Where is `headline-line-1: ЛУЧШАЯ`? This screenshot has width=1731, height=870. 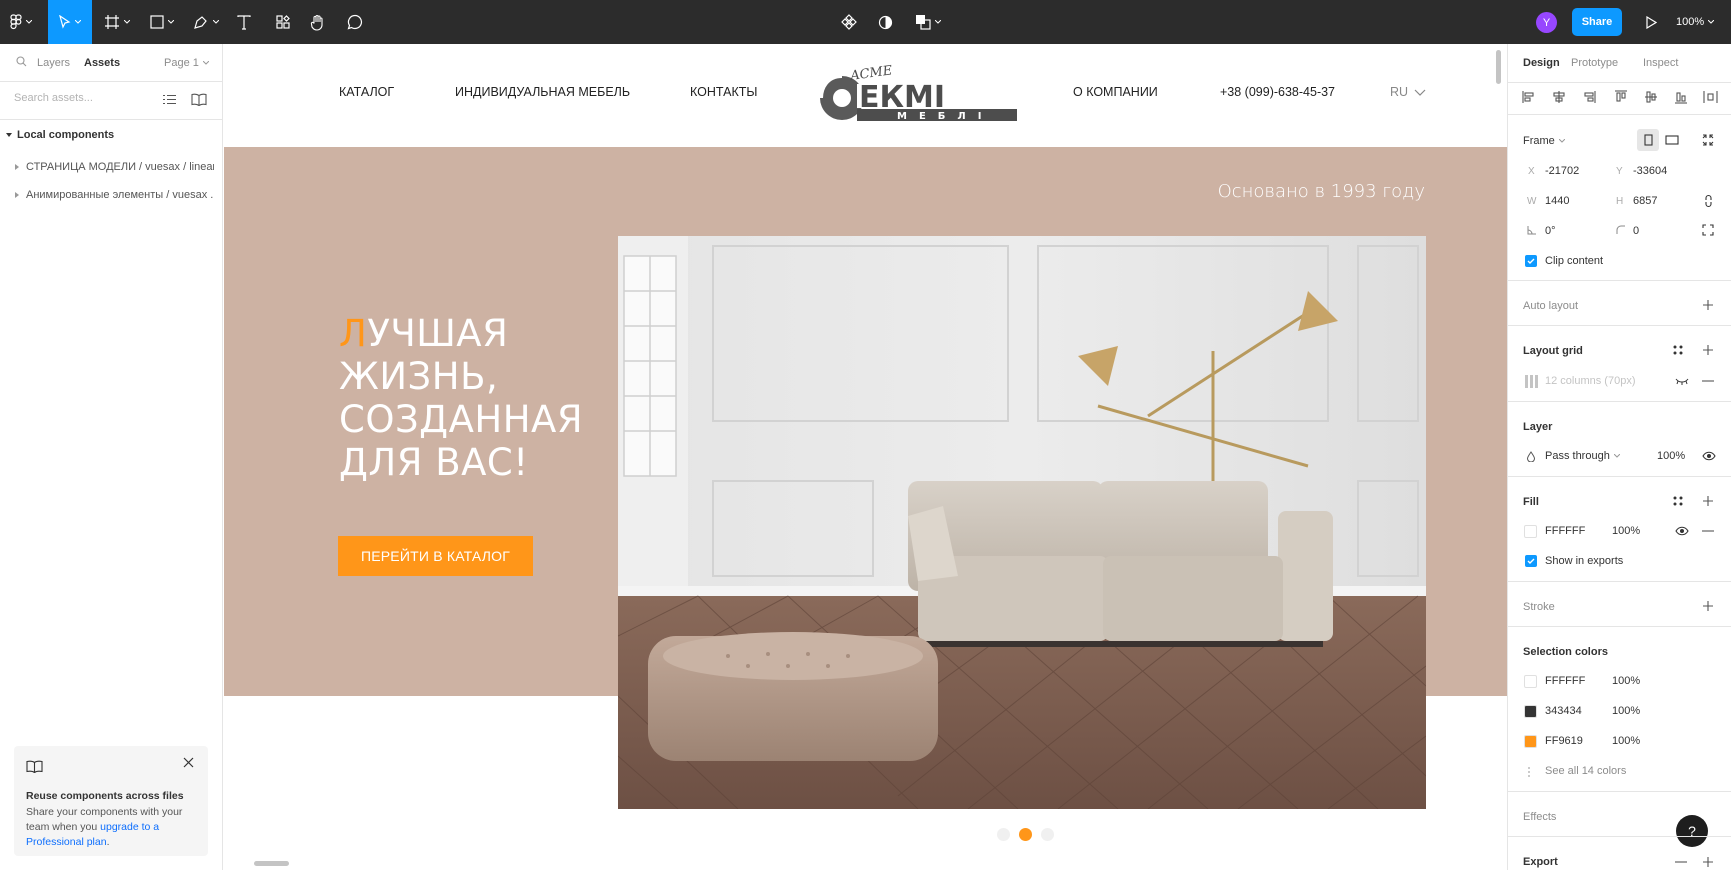 headline-line-1: ЛУЧШАЯ is located at coordinates (461, 333).